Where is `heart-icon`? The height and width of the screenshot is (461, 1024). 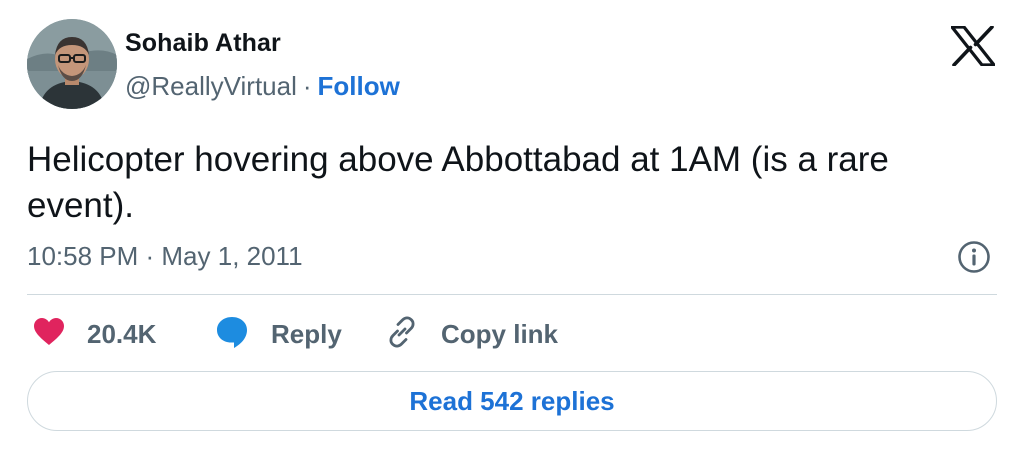 heart-icon is located at coordinates (49, 334).